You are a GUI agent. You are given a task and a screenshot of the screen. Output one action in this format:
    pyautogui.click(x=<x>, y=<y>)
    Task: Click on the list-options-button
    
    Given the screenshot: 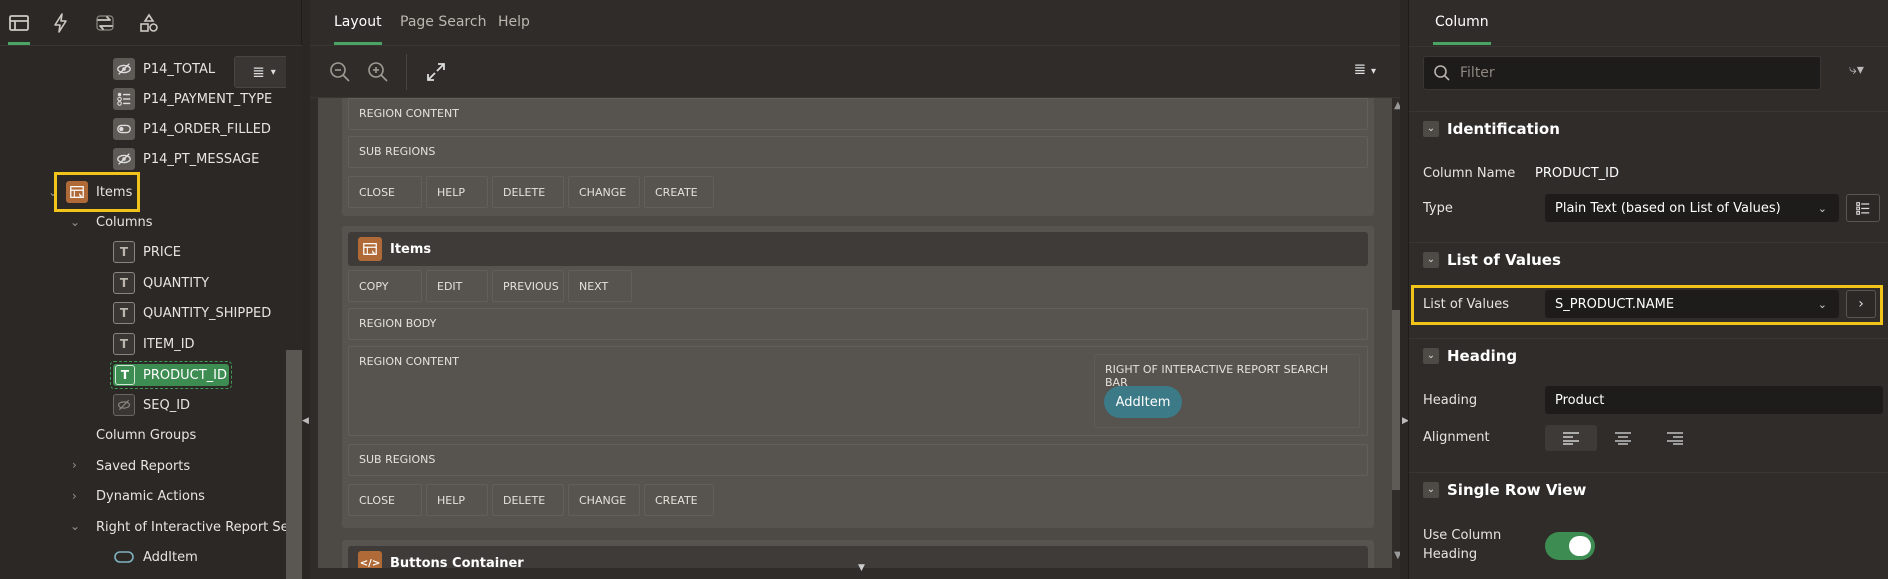 What is the action you would take?
    pyautogui.click(x=1863, y=208)
    